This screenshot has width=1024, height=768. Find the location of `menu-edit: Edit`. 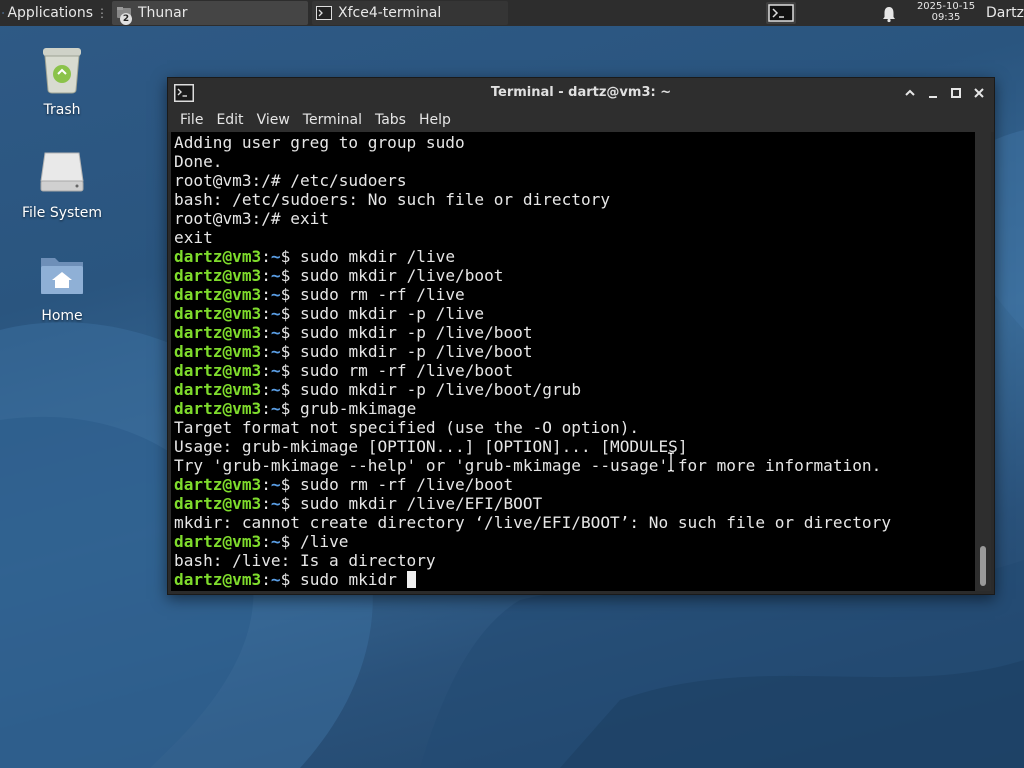

menu-edit: Edit is located at coordinates (230, 120).